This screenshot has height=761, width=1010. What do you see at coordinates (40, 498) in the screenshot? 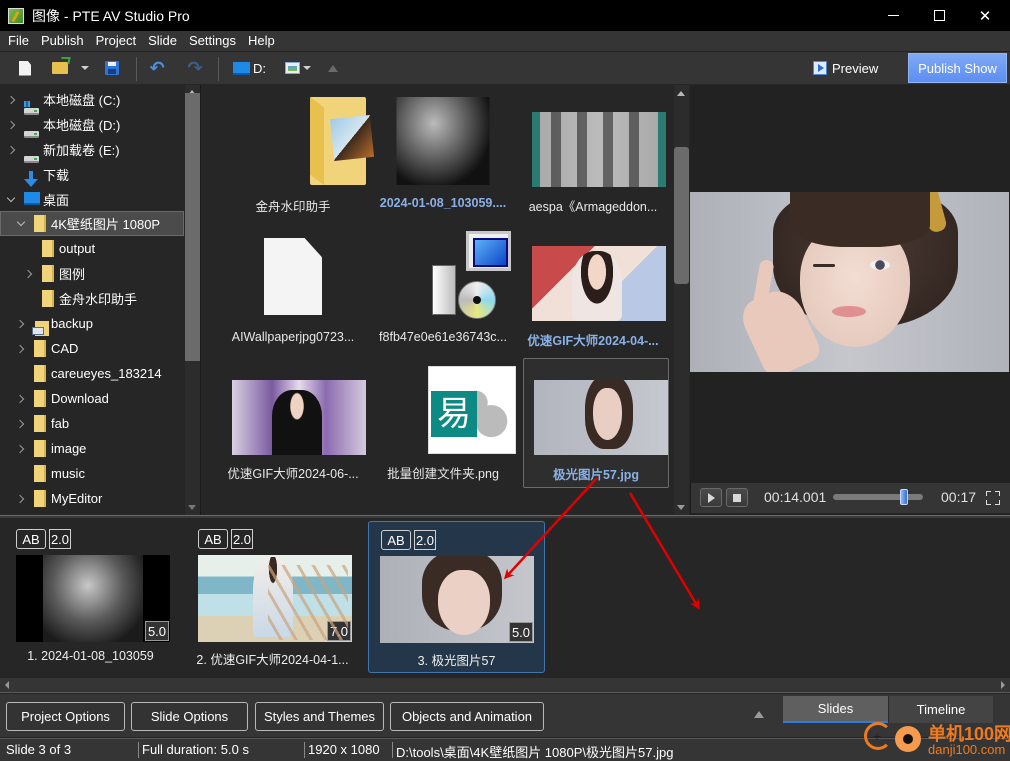
I see `folder-icon` at bounding box center [40, 498].